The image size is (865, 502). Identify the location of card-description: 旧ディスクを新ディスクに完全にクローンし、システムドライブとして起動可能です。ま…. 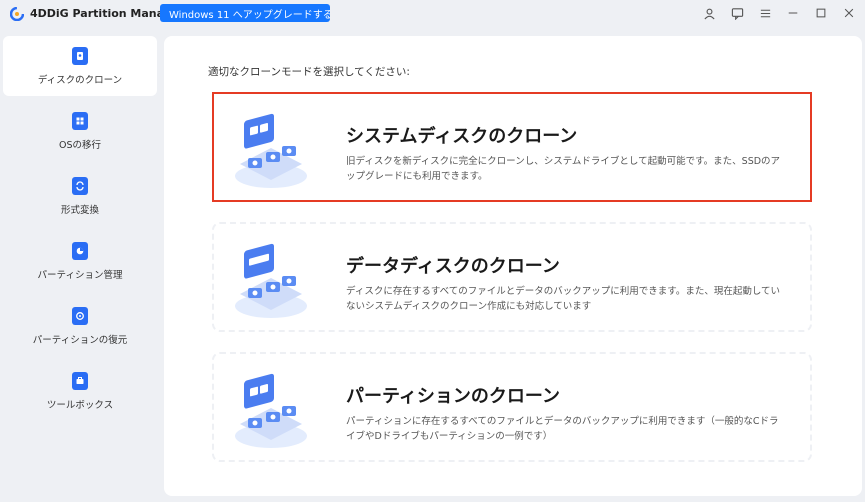
(563, 169).